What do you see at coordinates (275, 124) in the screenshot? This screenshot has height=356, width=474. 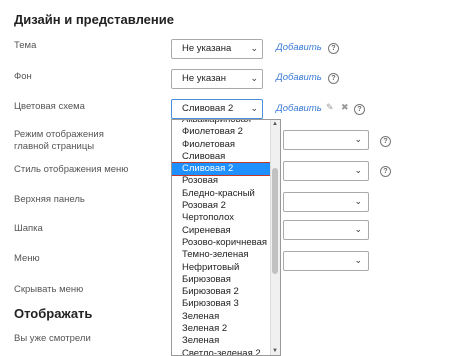 I see `scroll-up-icon: ▲` at bounding box center [275, 124].